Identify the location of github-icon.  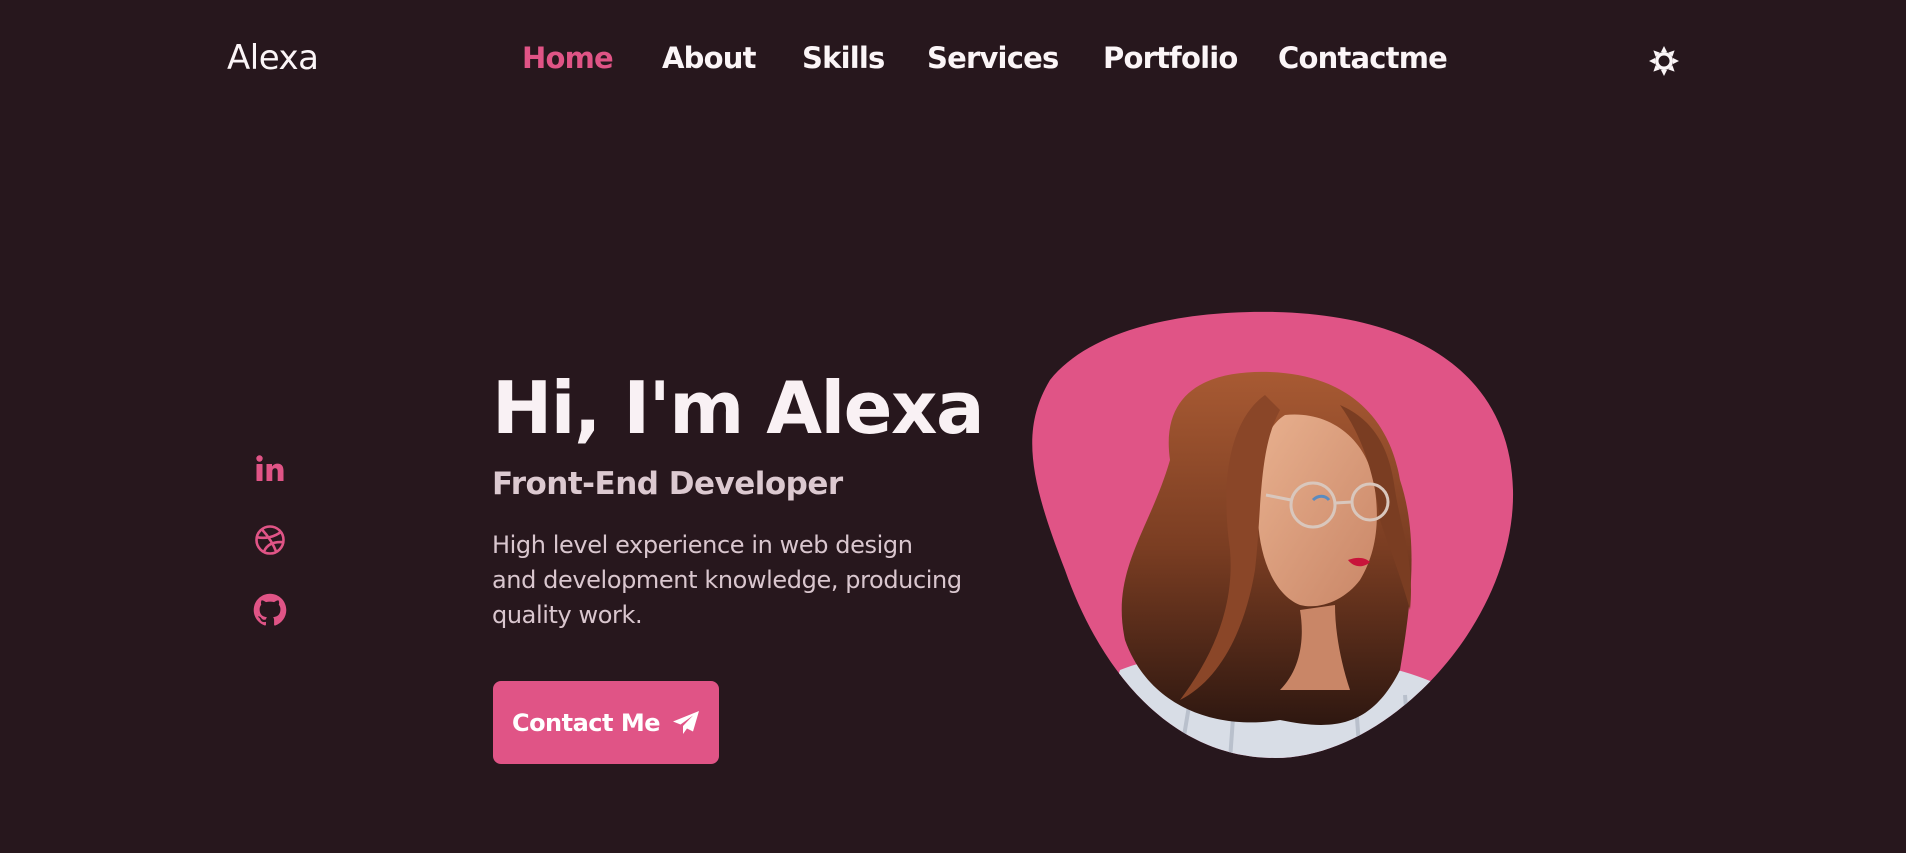
(270, 609).